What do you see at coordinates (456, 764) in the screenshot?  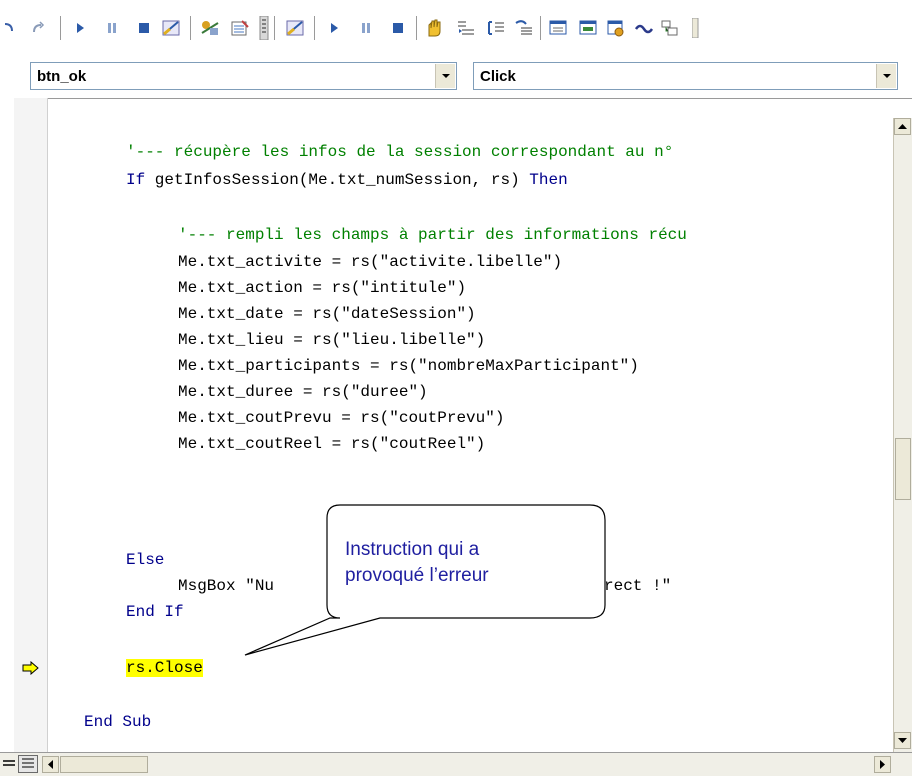 I see `horizontal-scrollbar` at bounding box center [456, 764].